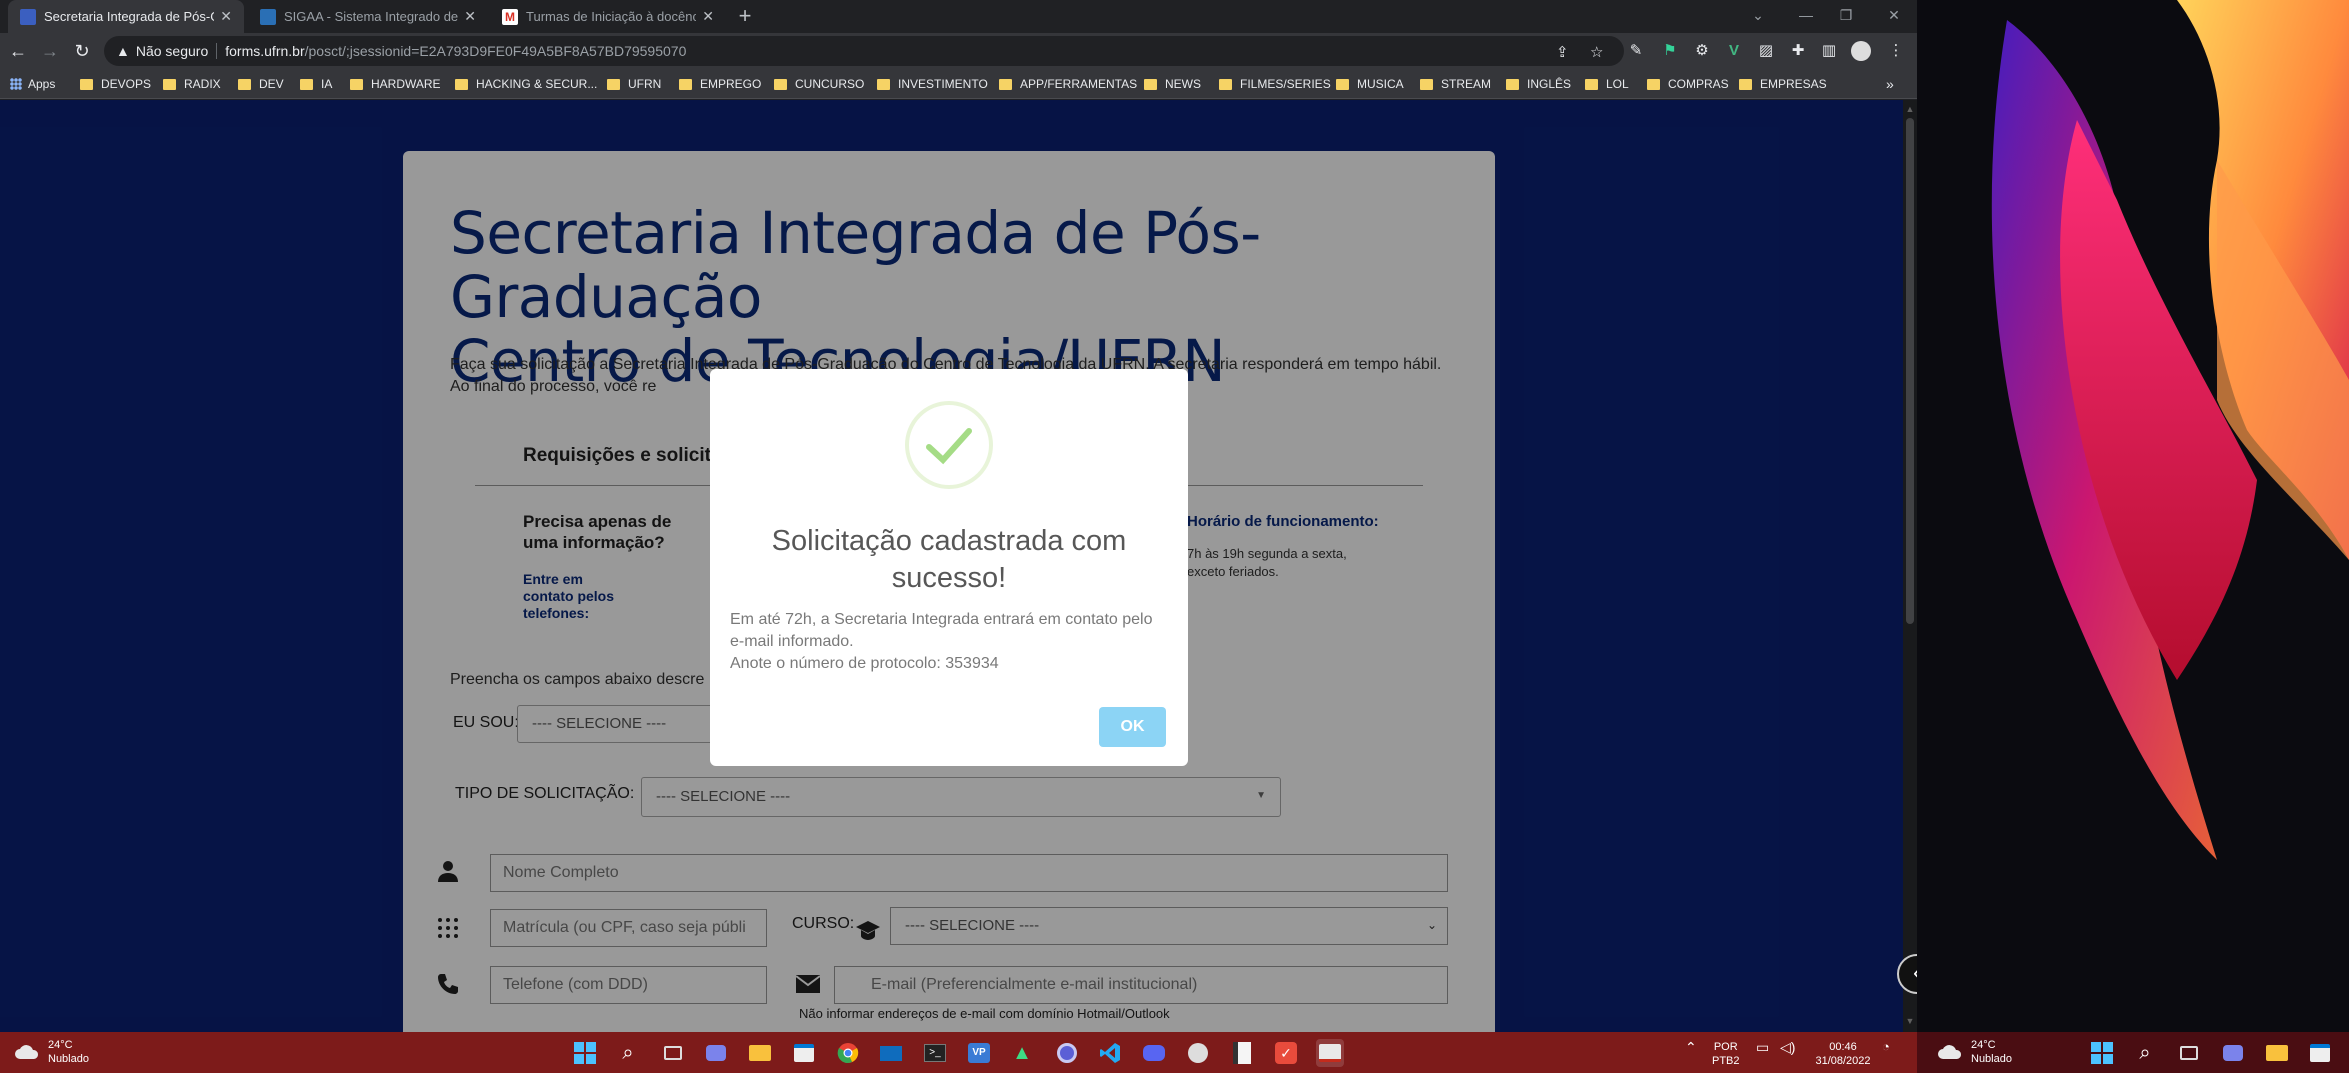 Image resolution: width=2349 pixels, height=1073 pixels. What do you see at coordinates (1758, 16) in the screenshot?
I see `tab-search-icon: ⌄` at bounding box center [1758, 16].